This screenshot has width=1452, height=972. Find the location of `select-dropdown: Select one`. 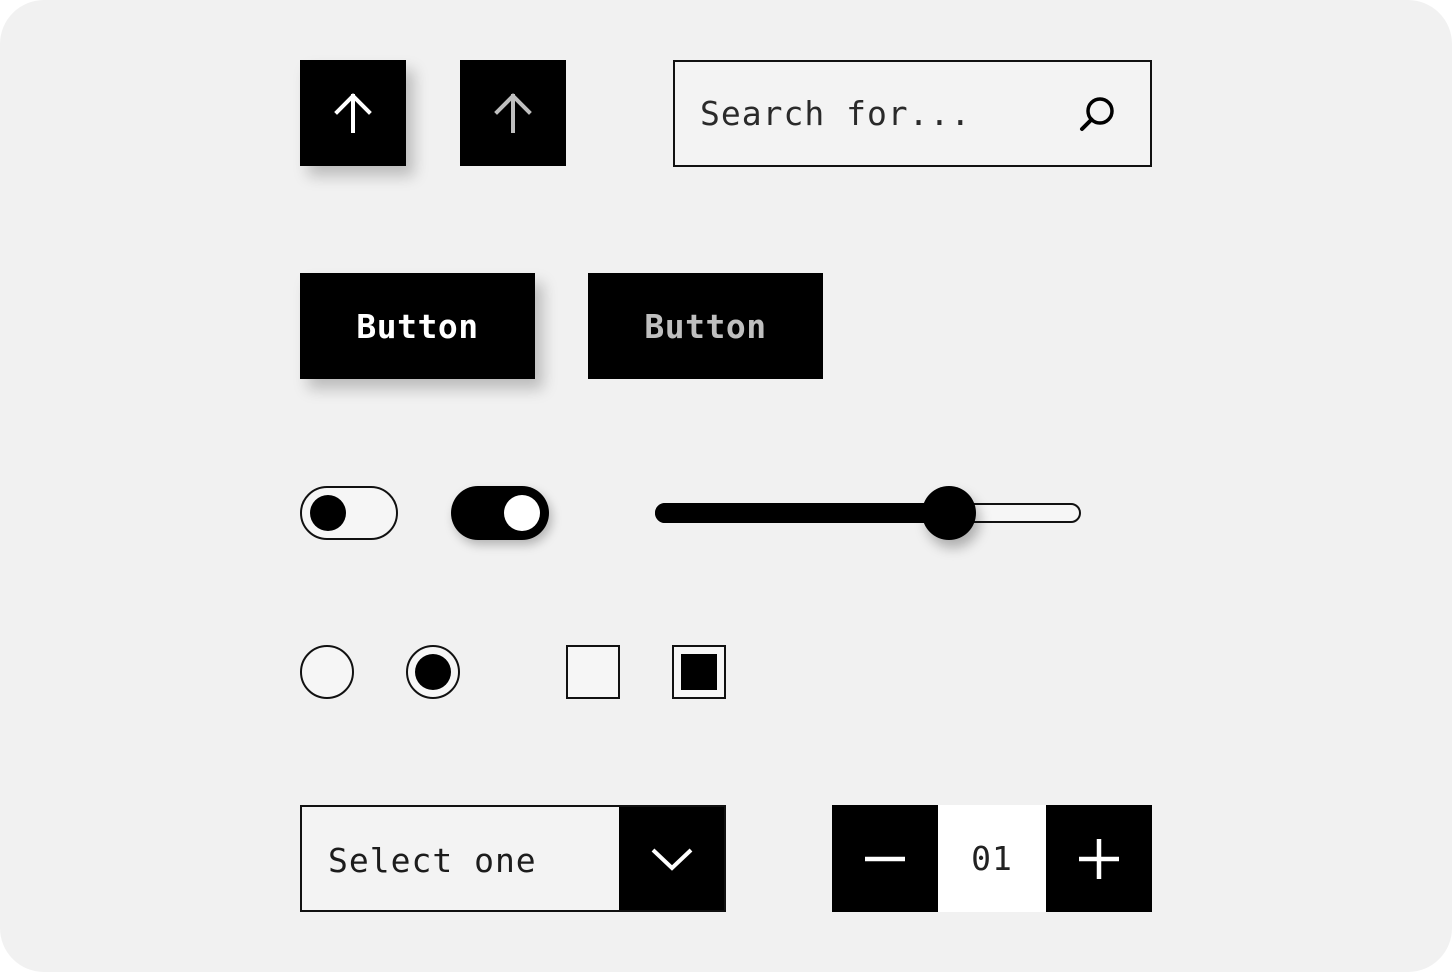

select-dropdown: Select one is located at coordinates (513, 858).